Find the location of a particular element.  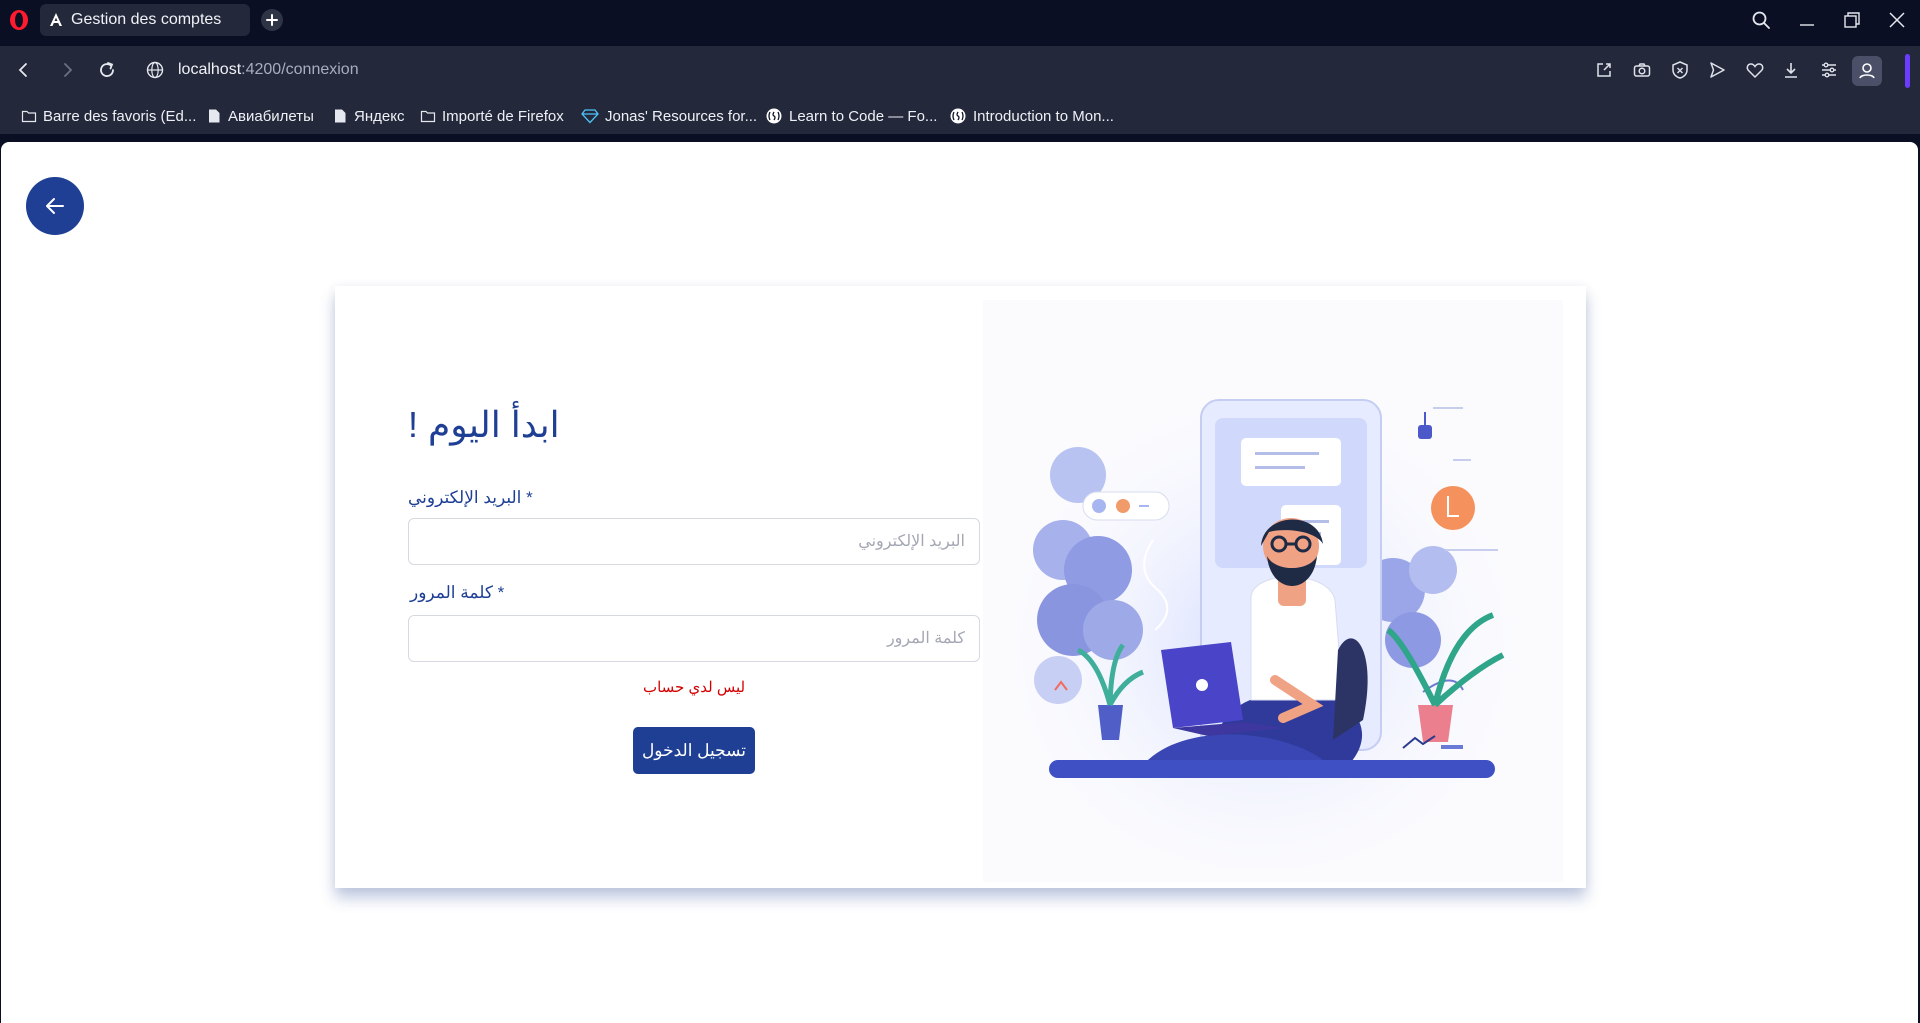

bookmark-item: Авиабилеты is located at coordinates (260, 116).